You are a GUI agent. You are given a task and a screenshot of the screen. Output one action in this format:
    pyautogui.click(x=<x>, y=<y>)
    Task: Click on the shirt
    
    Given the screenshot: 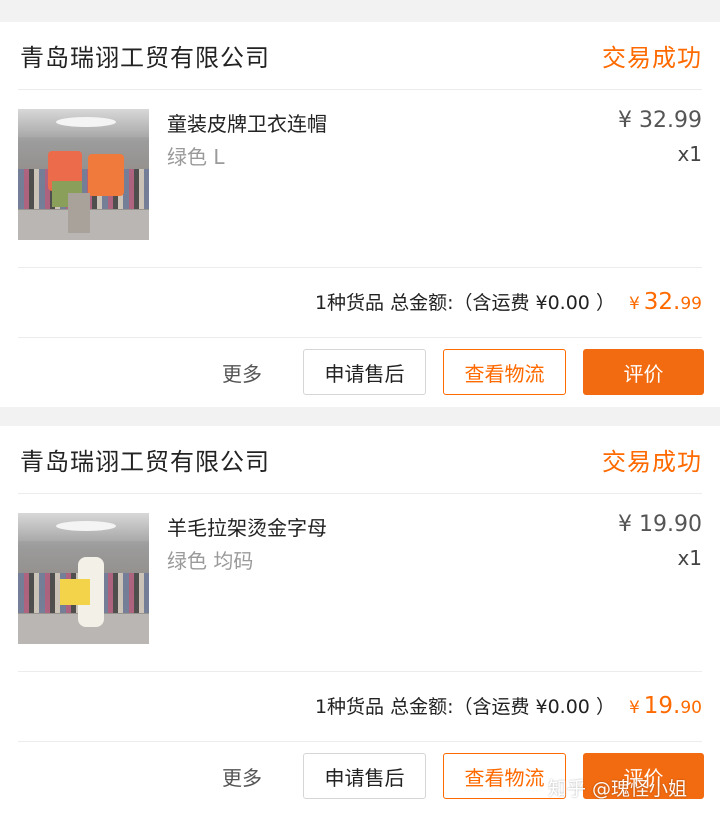 What is the action you would take?
    pyautogui.click(x=106, y=175)
    